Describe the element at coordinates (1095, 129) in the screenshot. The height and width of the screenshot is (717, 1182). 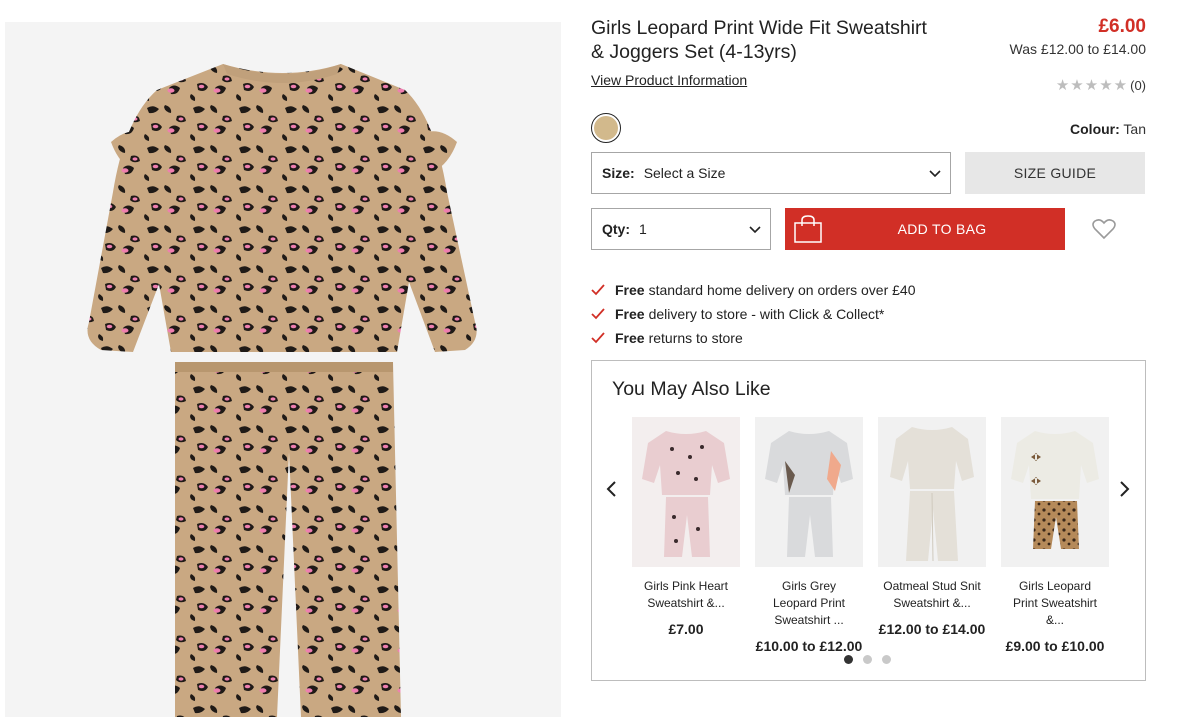
I see `colour-label: Colour:` at that location.